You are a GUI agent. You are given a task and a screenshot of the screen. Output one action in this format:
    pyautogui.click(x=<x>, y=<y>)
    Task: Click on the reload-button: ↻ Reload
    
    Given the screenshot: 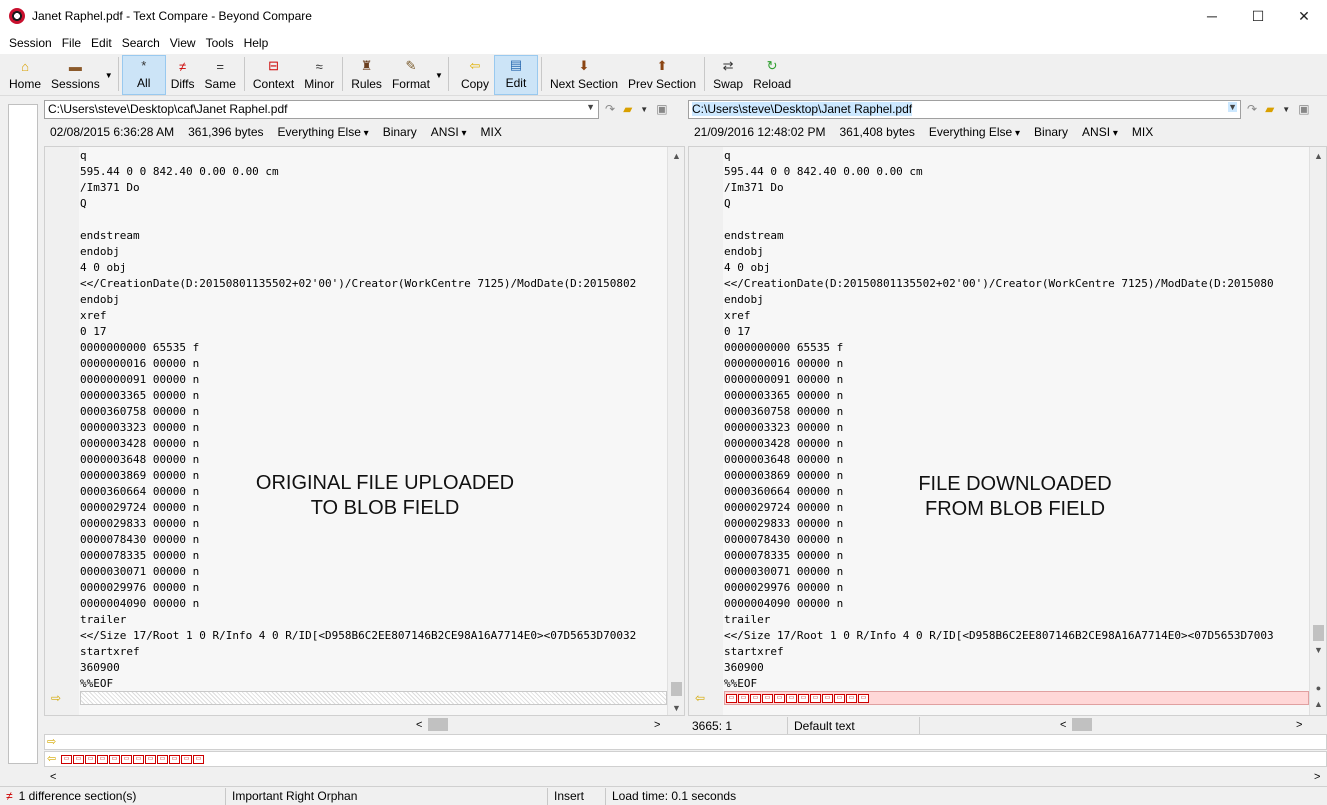 What is the action you would take?
    pyautogui.click(x=772, y=75)
    